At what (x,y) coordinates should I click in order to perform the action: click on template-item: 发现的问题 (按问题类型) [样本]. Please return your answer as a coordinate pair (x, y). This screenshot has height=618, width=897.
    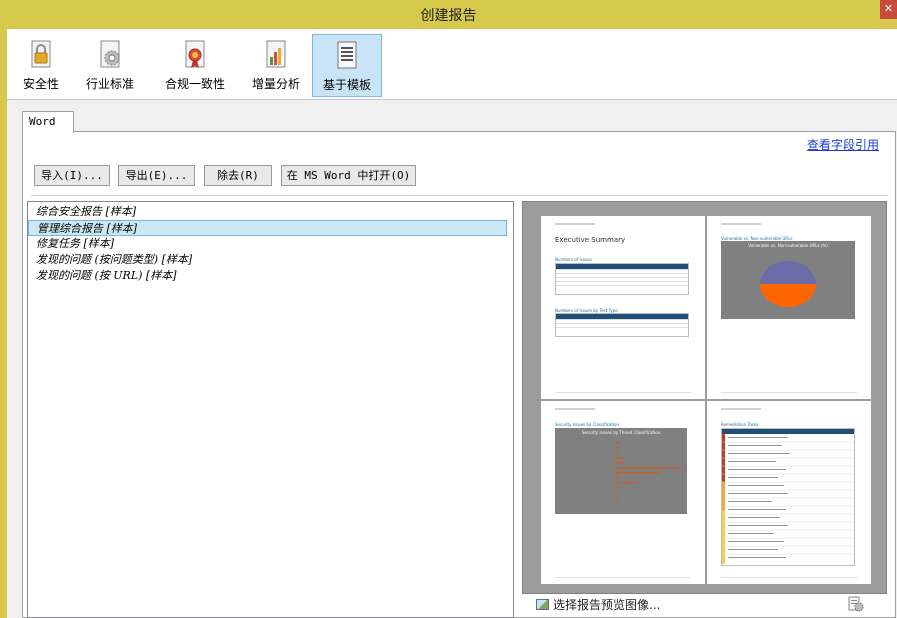
    Looking at the image, I should click on (267, 260).